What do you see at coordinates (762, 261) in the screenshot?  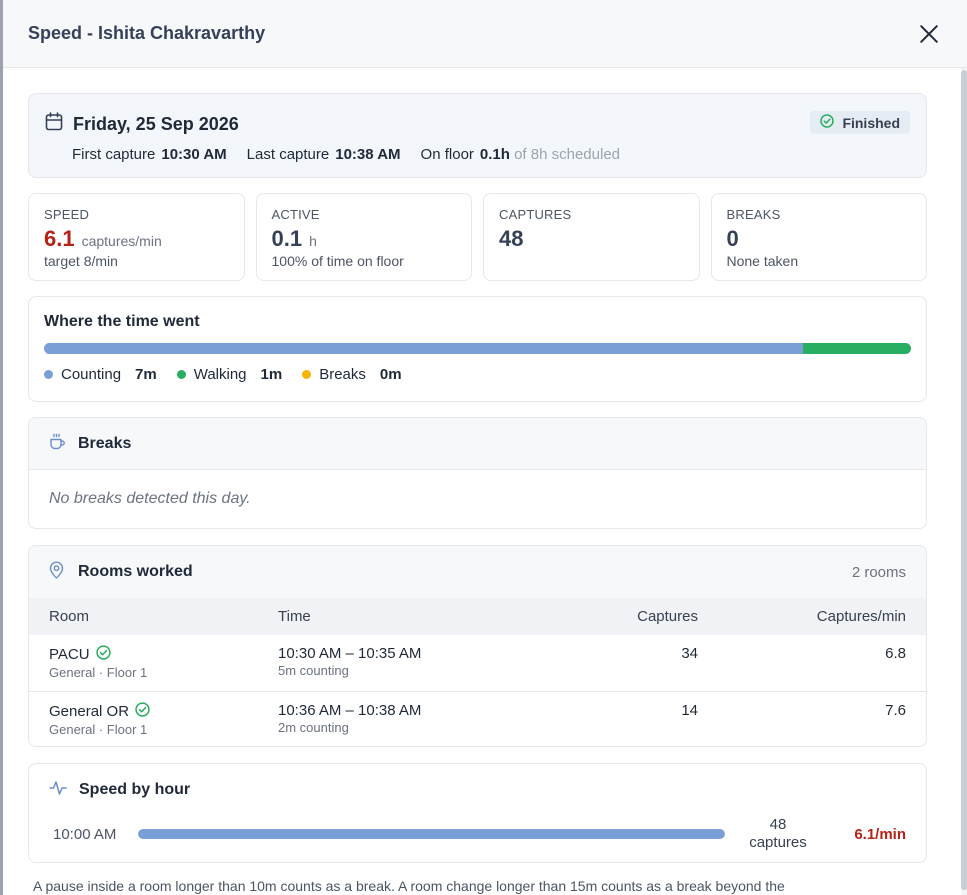 I see `stat-sub: None taken` at bounding box center [762, 261].